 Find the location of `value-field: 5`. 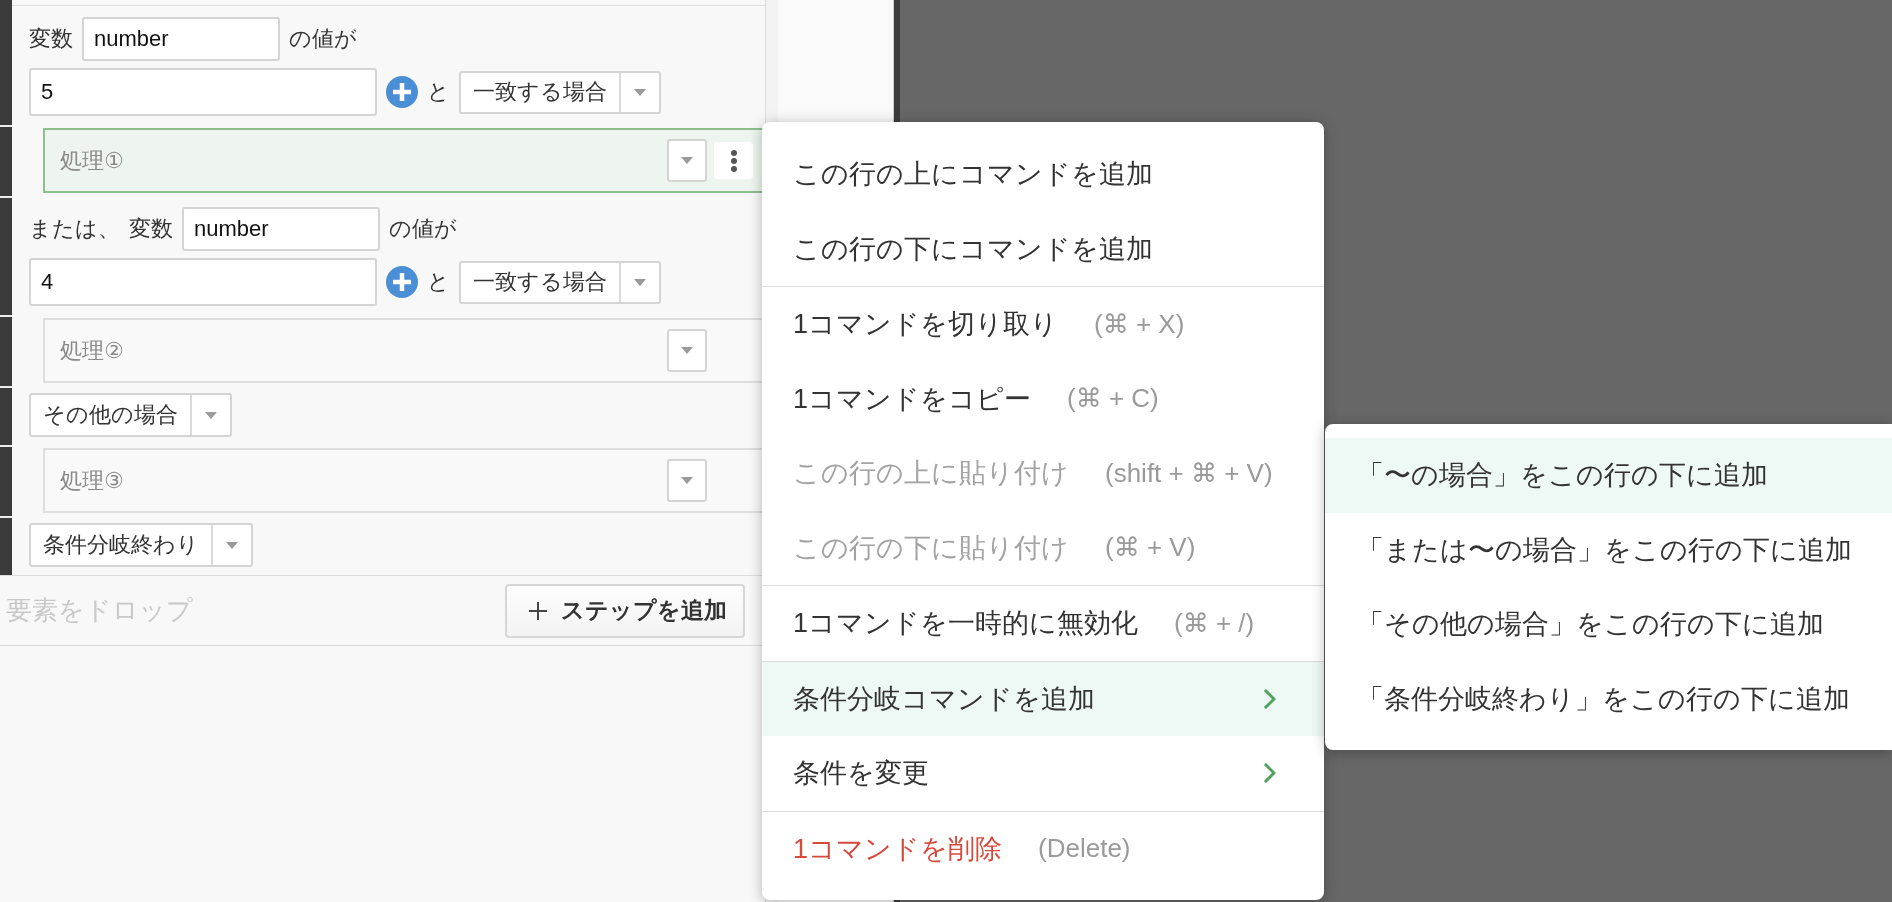

value-field: 5 is located at coordinates (203, 92).